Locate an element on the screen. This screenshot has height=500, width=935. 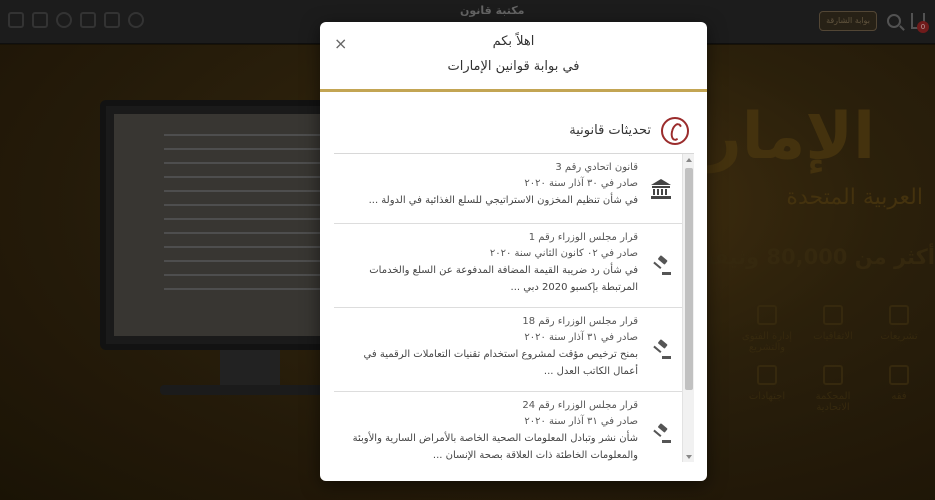
section-title: تحديثات قانونية is located at coordinates (610, 130).